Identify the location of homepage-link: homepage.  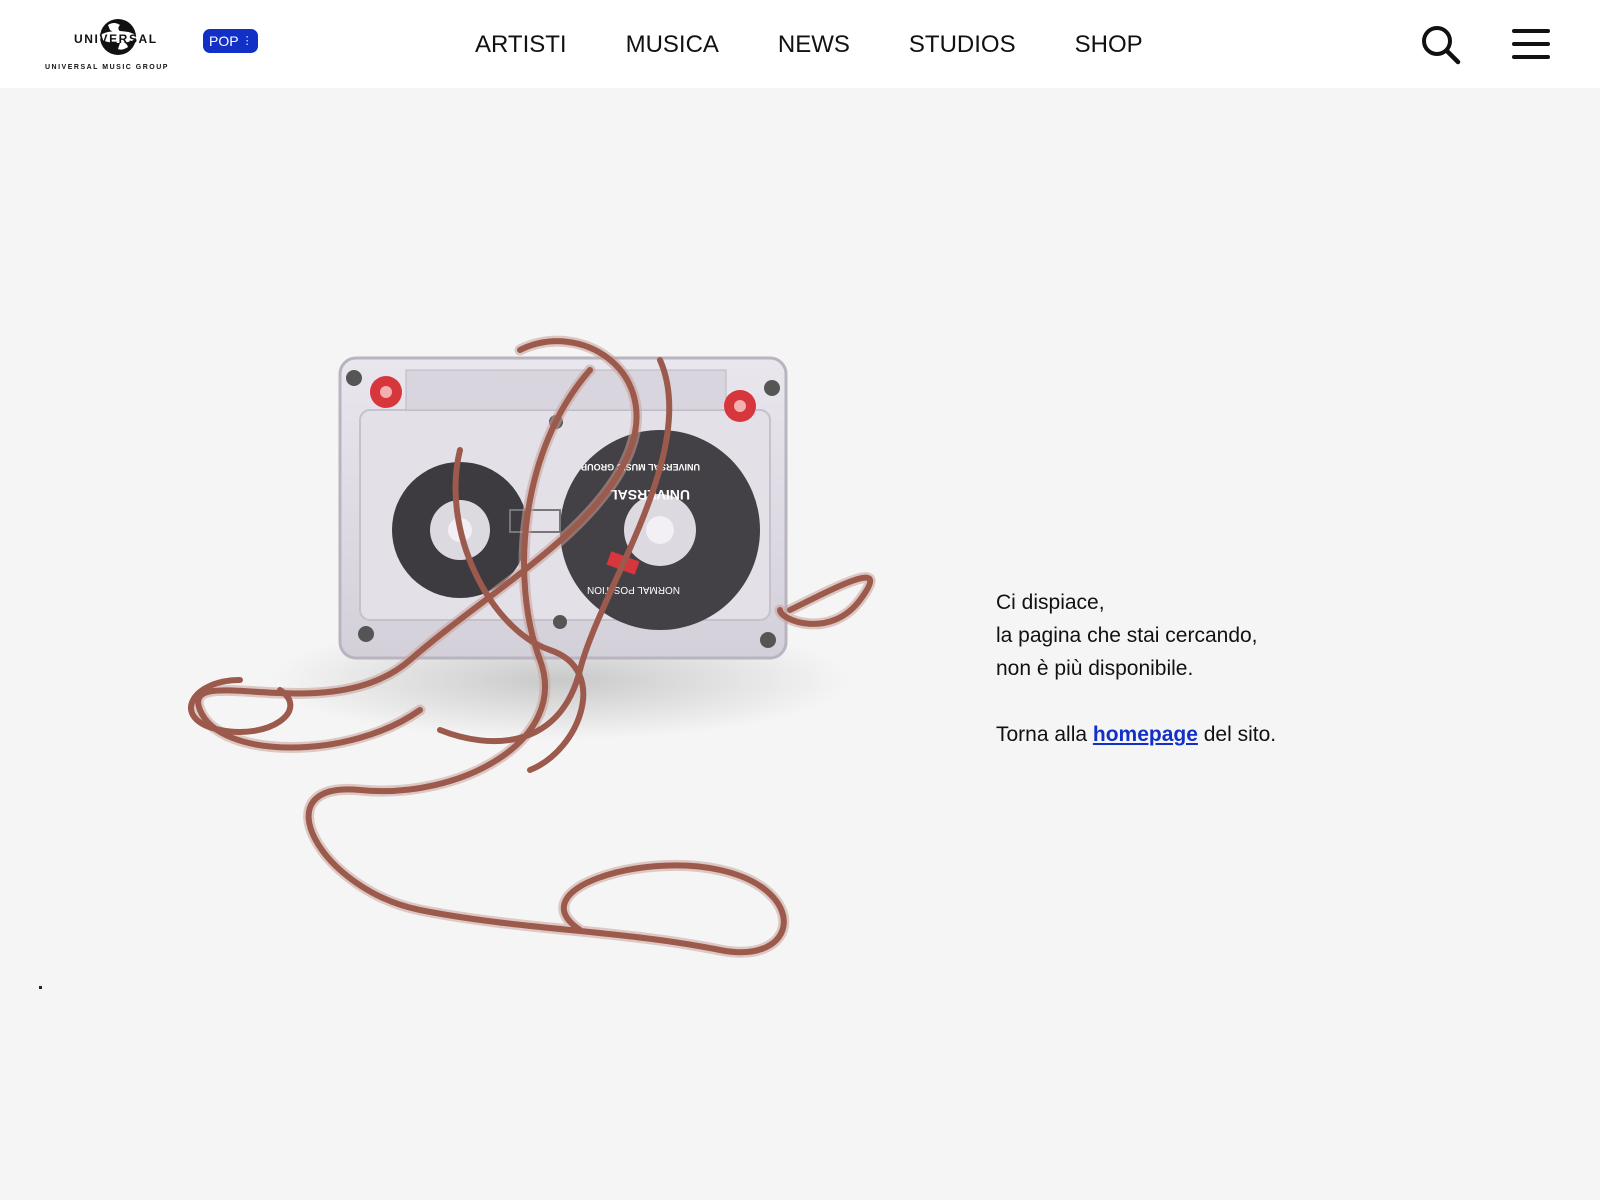
(1145, 734).